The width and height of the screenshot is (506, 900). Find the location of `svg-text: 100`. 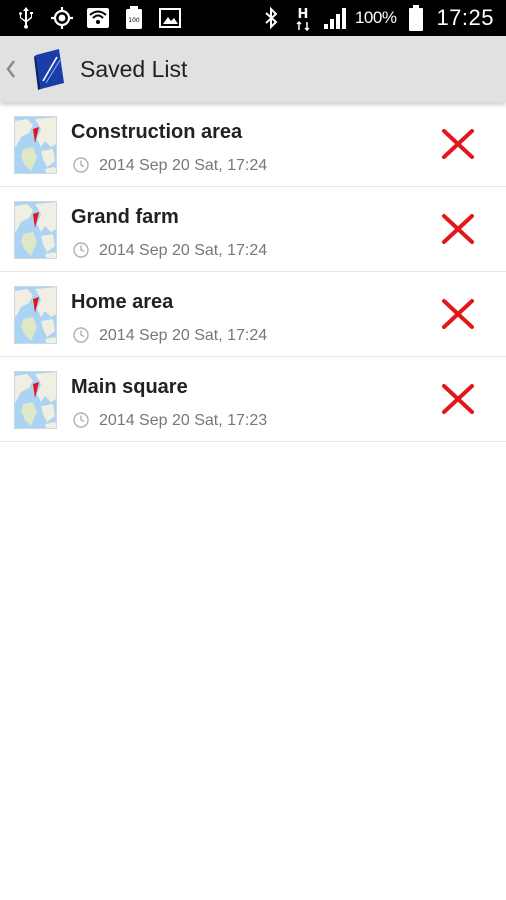

svg-text: 100 is located at coordinates (134, 20).